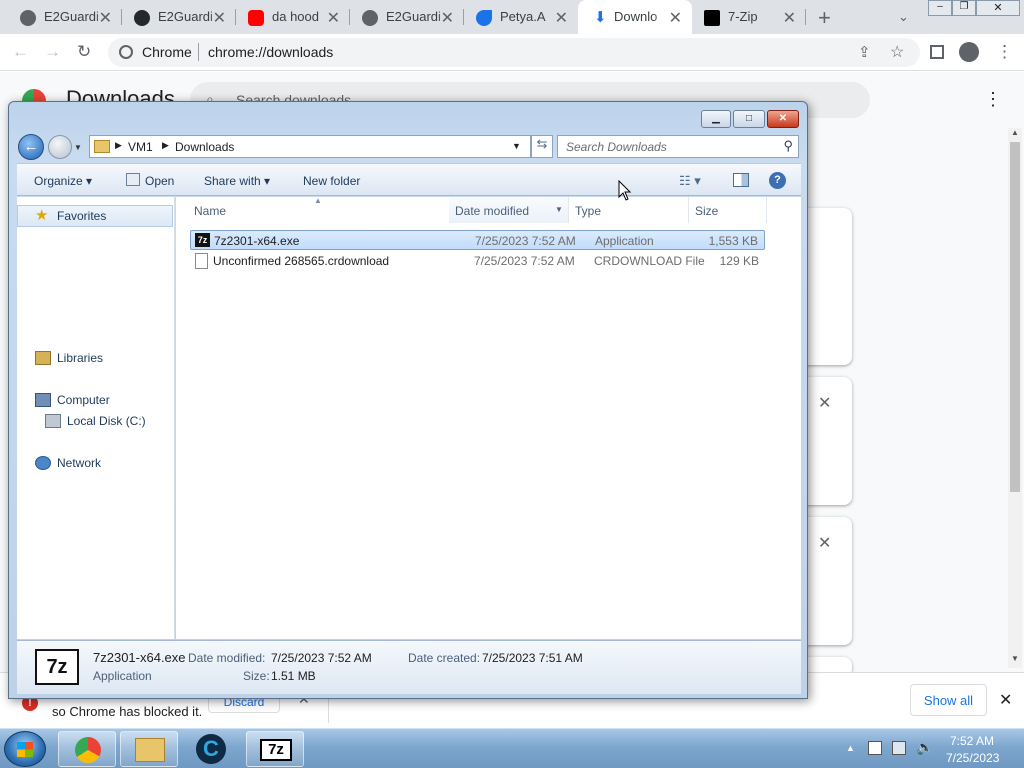  Describe the element at coordinates (728, 210) in the screenshot. I see `column-header-size: Size` at that location.